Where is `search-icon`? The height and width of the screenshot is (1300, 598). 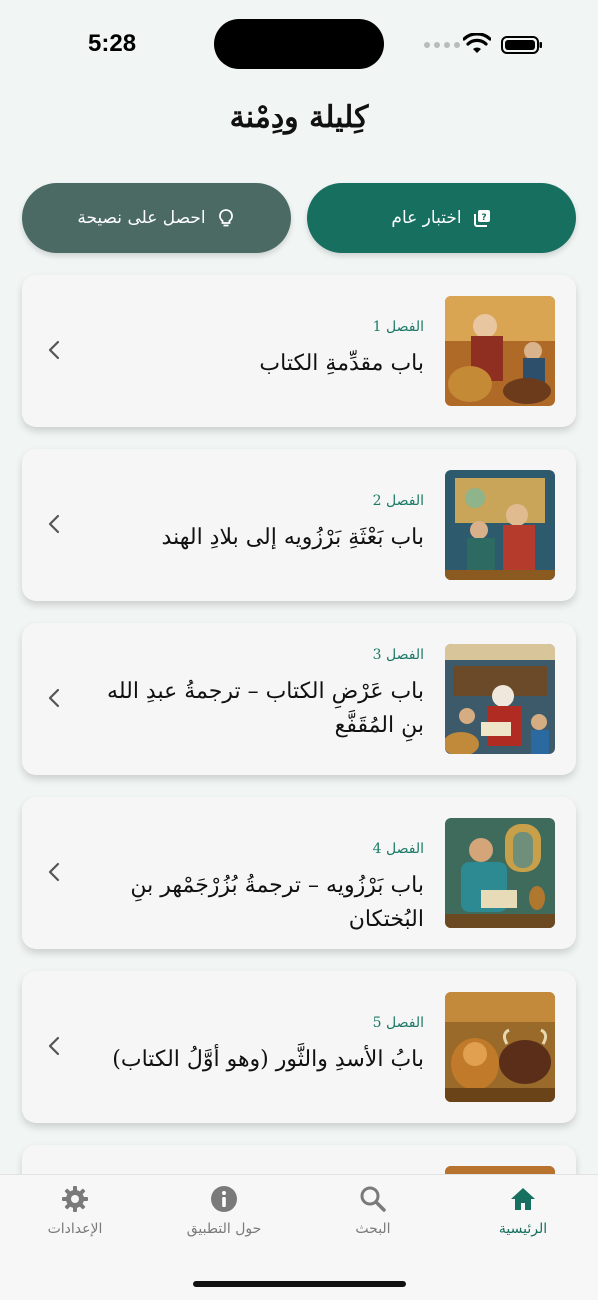
search-icon is located at coordinates (373, 1199).